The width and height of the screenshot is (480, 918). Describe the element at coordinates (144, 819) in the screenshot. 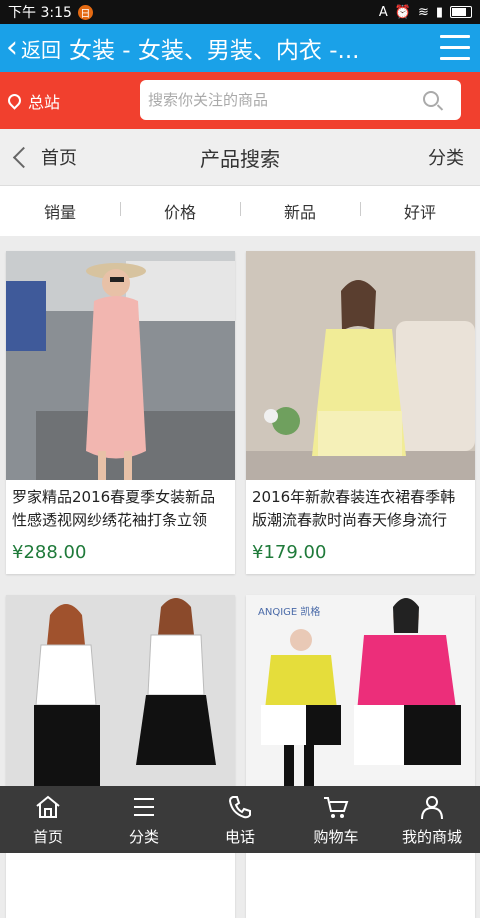

I see `tab-category: 分类` at that location.